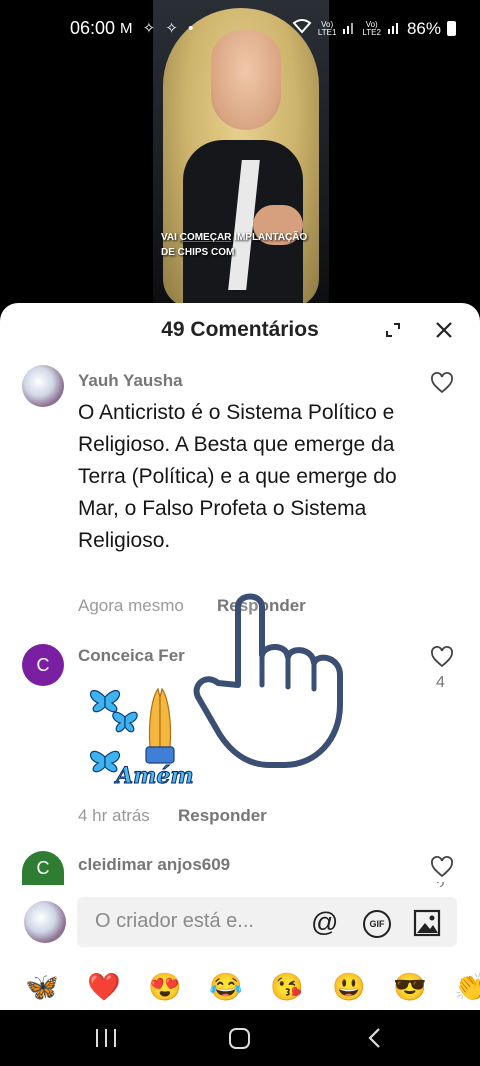  Describe the element at coordinates (198, 252) in the screenshot. I see `caption-line-2: DE CHIPS COM` at that location.